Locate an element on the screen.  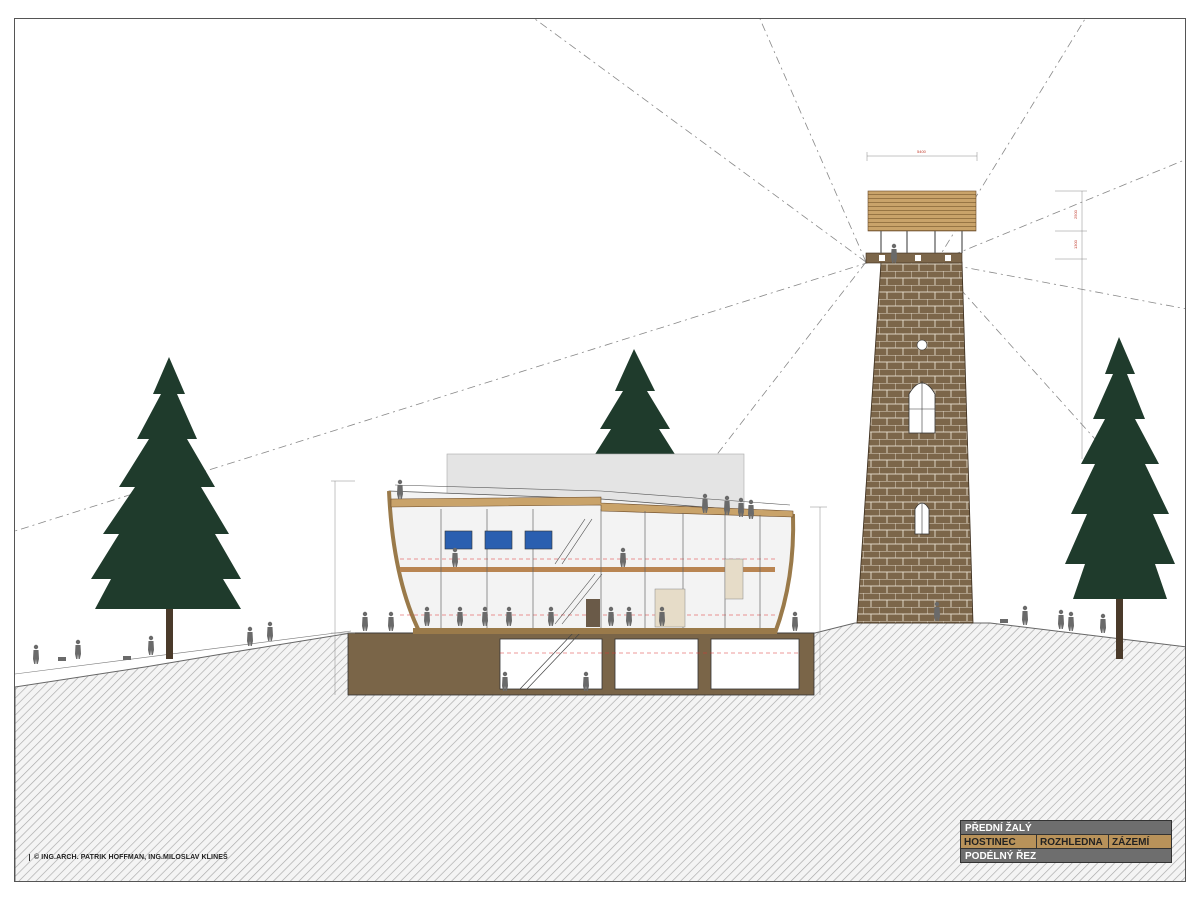
title-sections: HOSTINEC ROZHLEDNA ZÁZEMÍ is located at coordinates (1066, 841).